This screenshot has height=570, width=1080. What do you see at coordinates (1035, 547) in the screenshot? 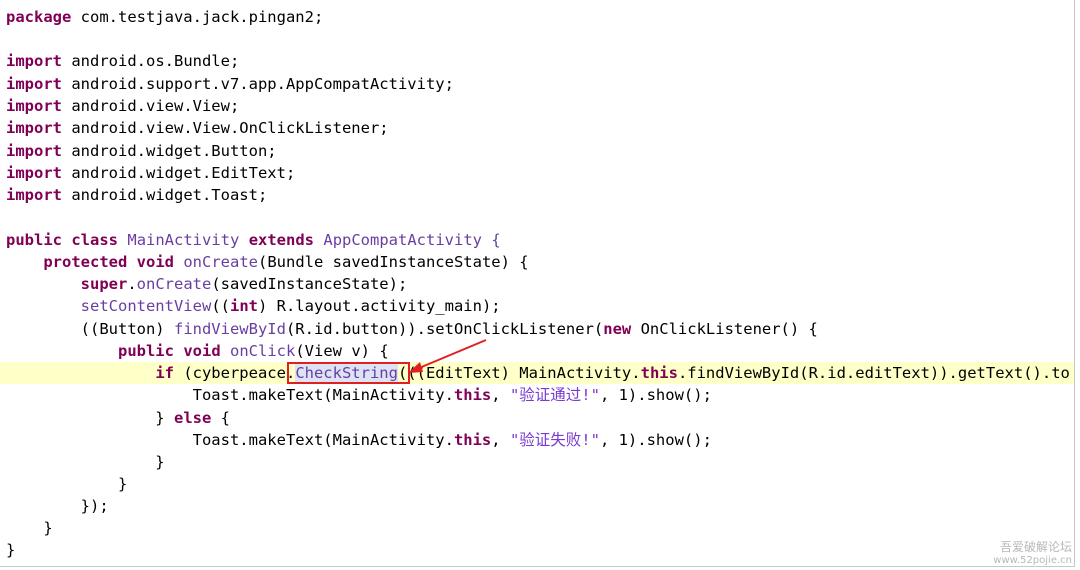
I see `watermark-title: 吾爱破解论坛` at bounding box center [1035, 547].